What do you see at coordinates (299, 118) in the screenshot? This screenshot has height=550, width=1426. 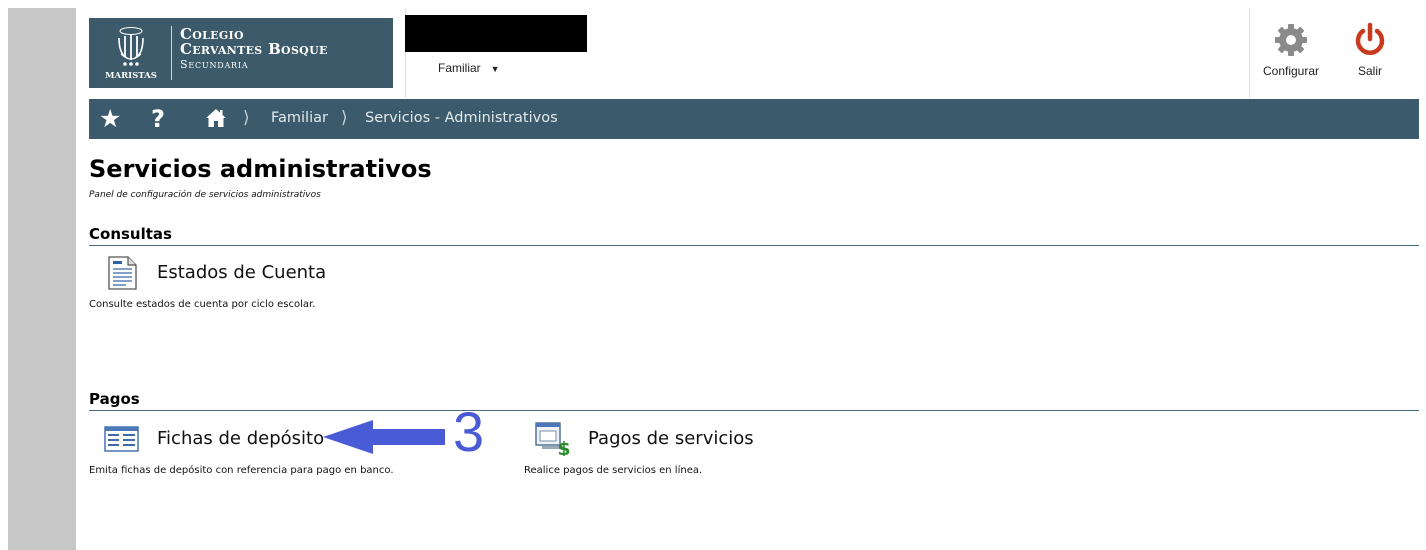 I see `breadcrumb-familiar: Familiar` at bounding box center [299, 118].